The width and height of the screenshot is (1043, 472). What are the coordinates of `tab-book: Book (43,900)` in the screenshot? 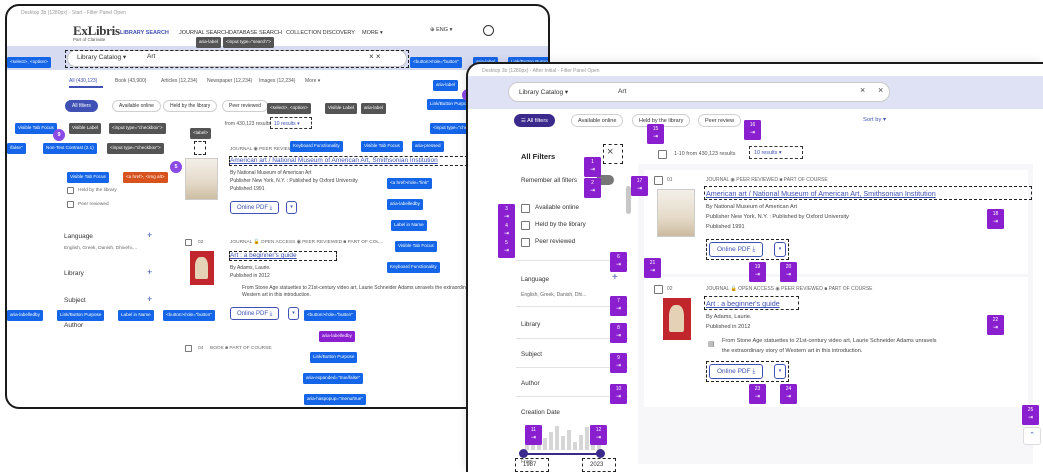 It's located at (130, 81).